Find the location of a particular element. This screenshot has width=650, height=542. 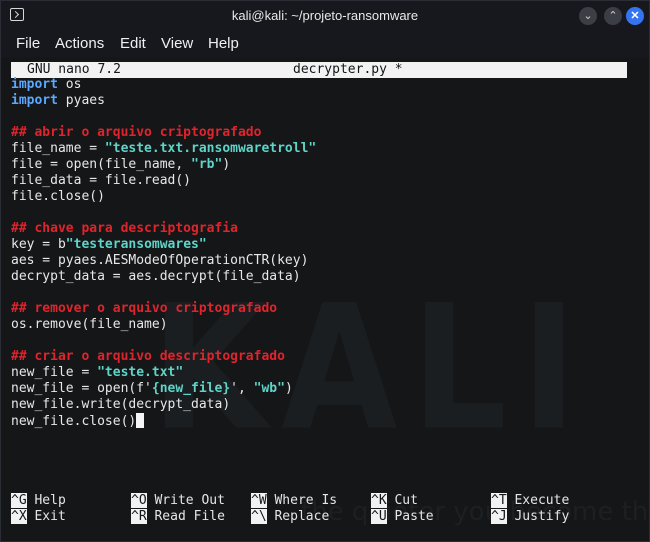

shortcut-write-out: ^O Write Out is located at coordinates (178, 501).